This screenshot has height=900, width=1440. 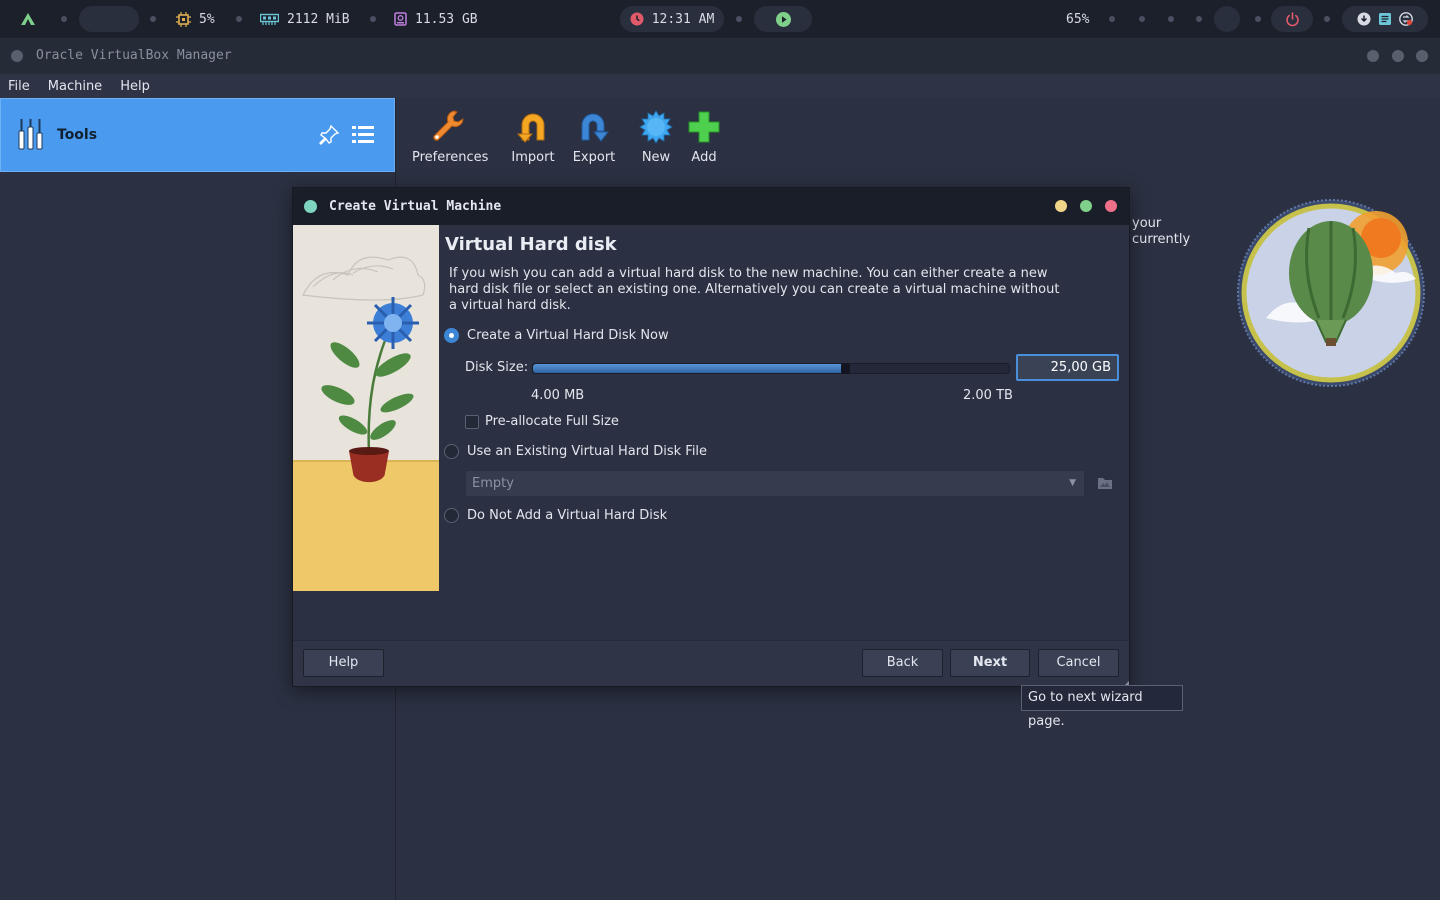 I want to click on close-button, so click(x=1422, y=56).